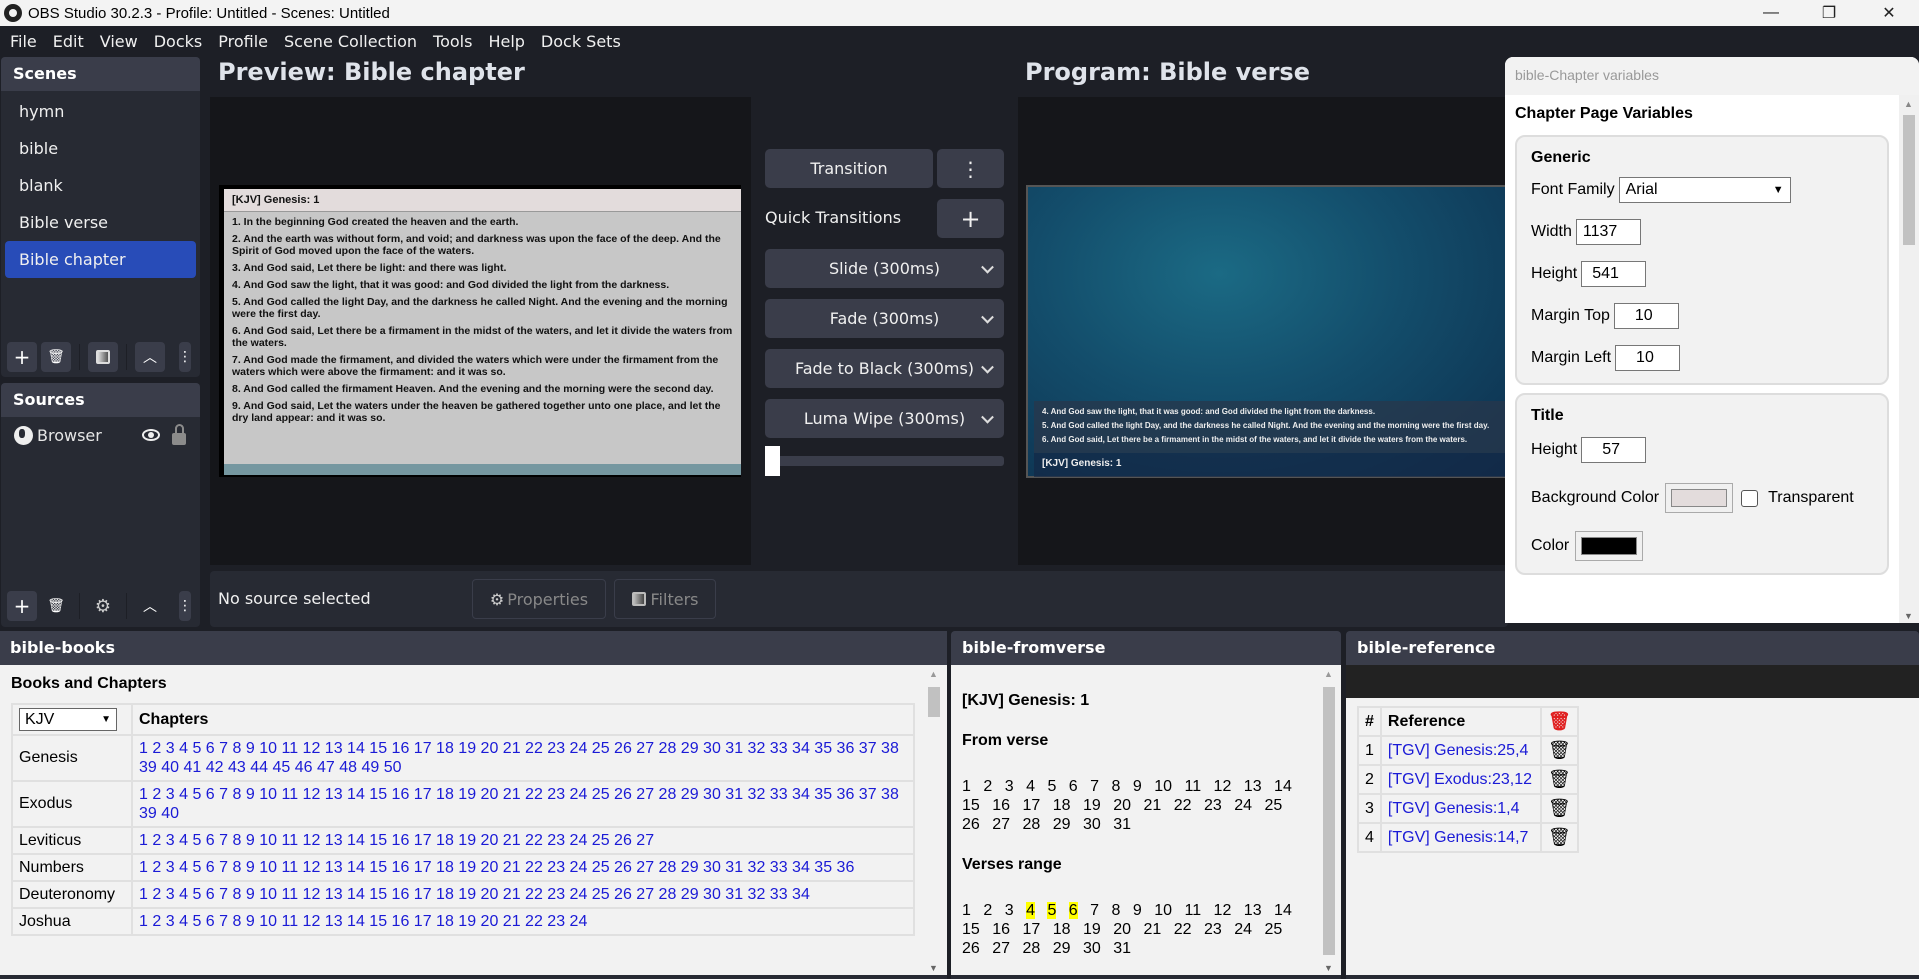 The height and width of the screenshot is (979, 1919). I want to click on color-picker, so click(1609, 546).